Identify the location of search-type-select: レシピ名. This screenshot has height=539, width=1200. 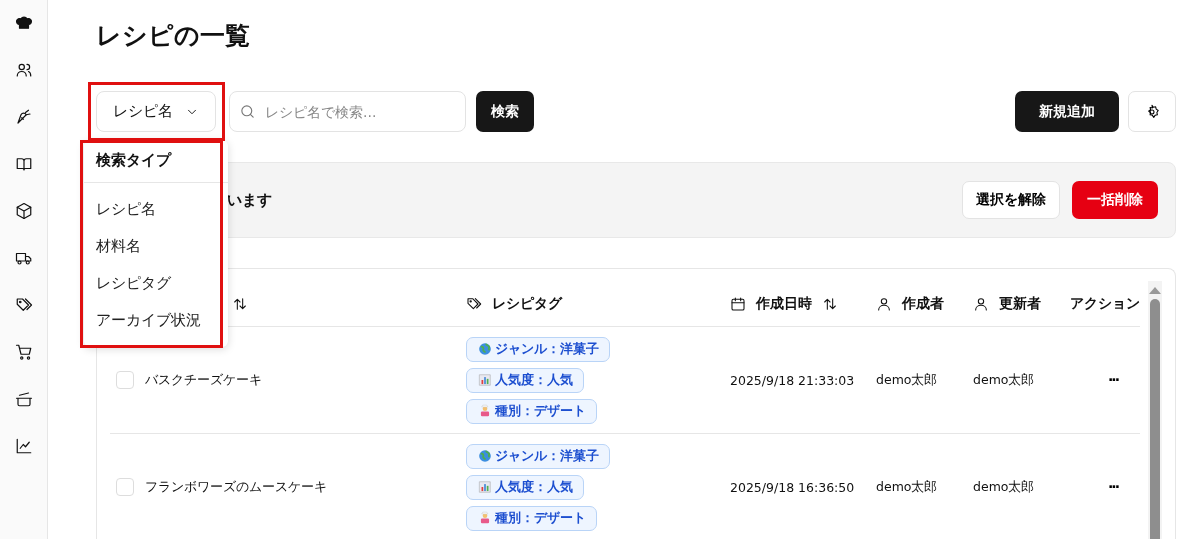
(156, 111).